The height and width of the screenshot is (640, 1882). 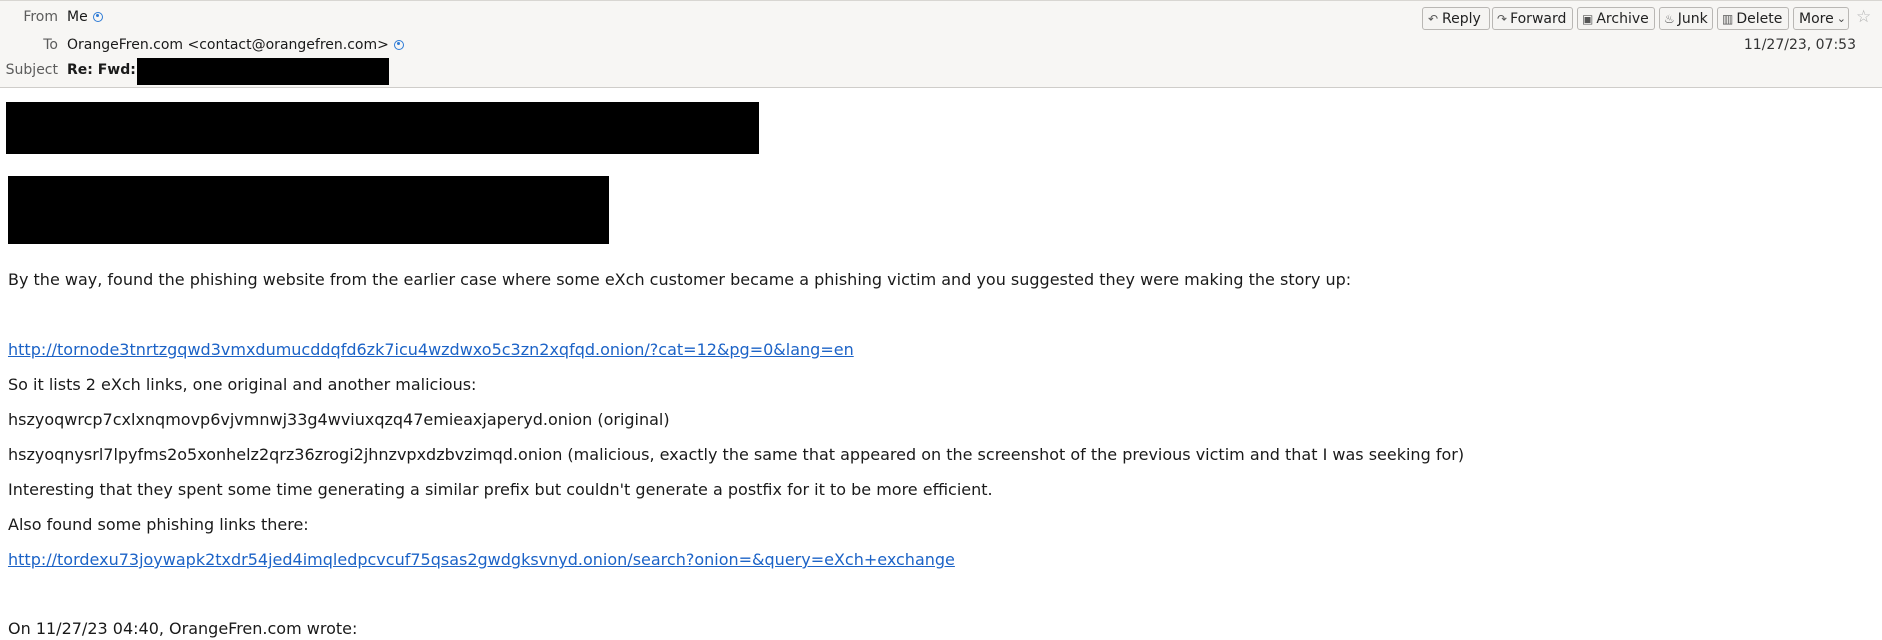 I want to click on from-value: Me, so click(x=77, y=17).